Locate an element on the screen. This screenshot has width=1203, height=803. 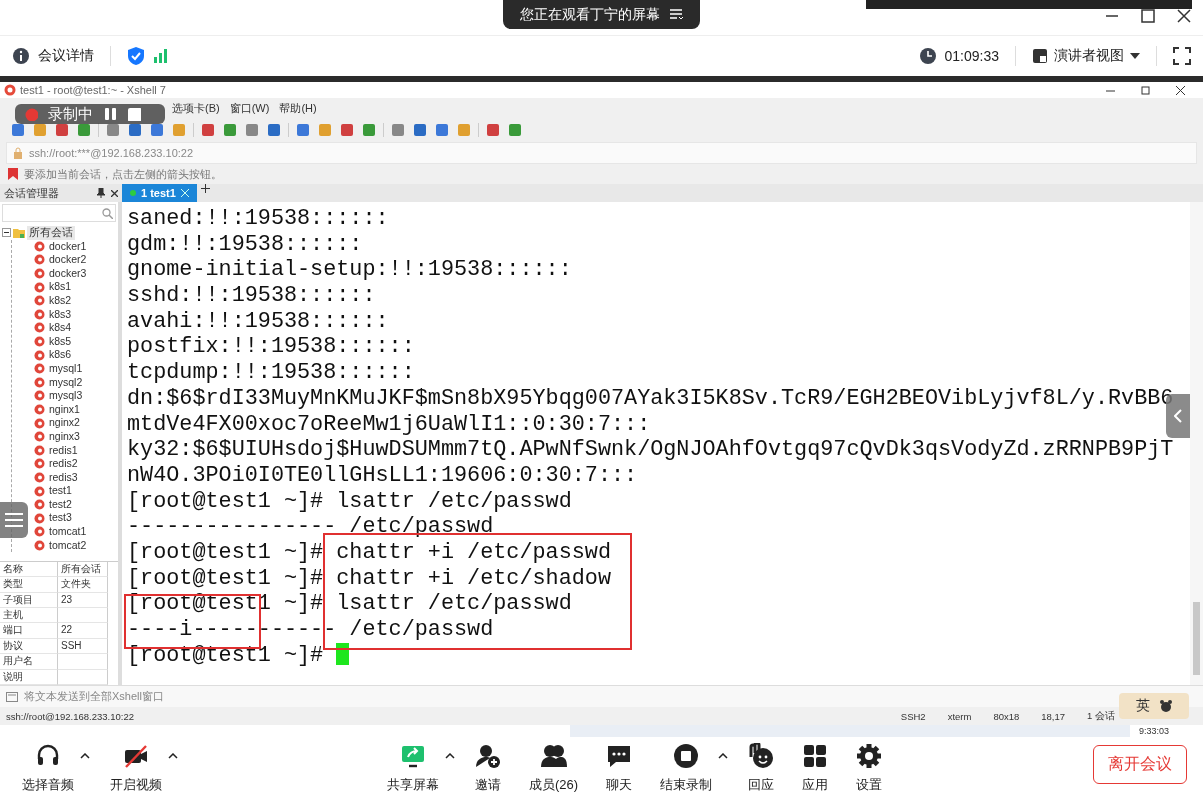
tree-item: k8s1 is located at coordinates (75, 287).